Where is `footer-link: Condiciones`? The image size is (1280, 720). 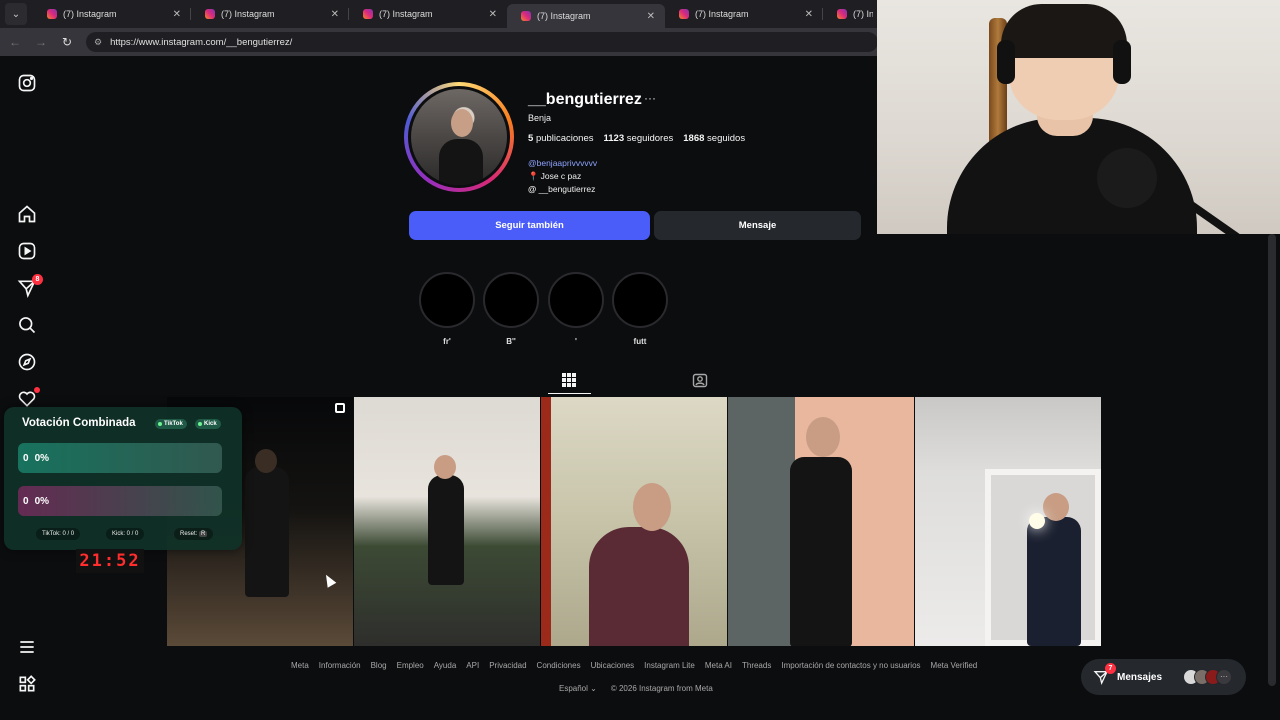
footer-link: Condiciones is located at coordinates (559, 665).